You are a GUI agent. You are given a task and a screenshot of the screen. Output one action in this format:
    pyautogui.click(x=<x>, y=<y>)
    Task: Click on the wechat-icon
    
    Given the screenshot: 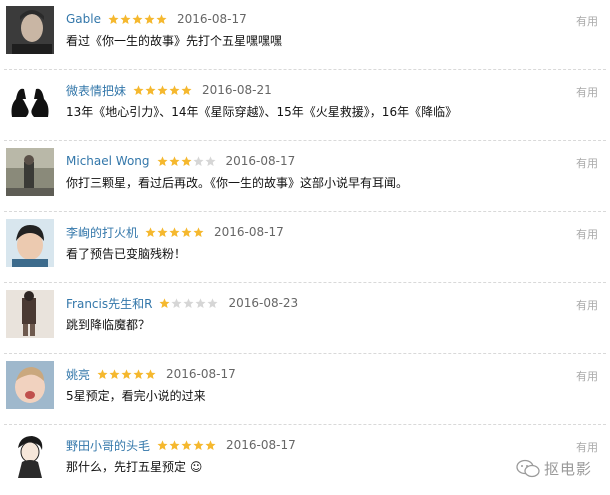 What is the action you would take?
    pyautogui.click(x=528, y=468)
    